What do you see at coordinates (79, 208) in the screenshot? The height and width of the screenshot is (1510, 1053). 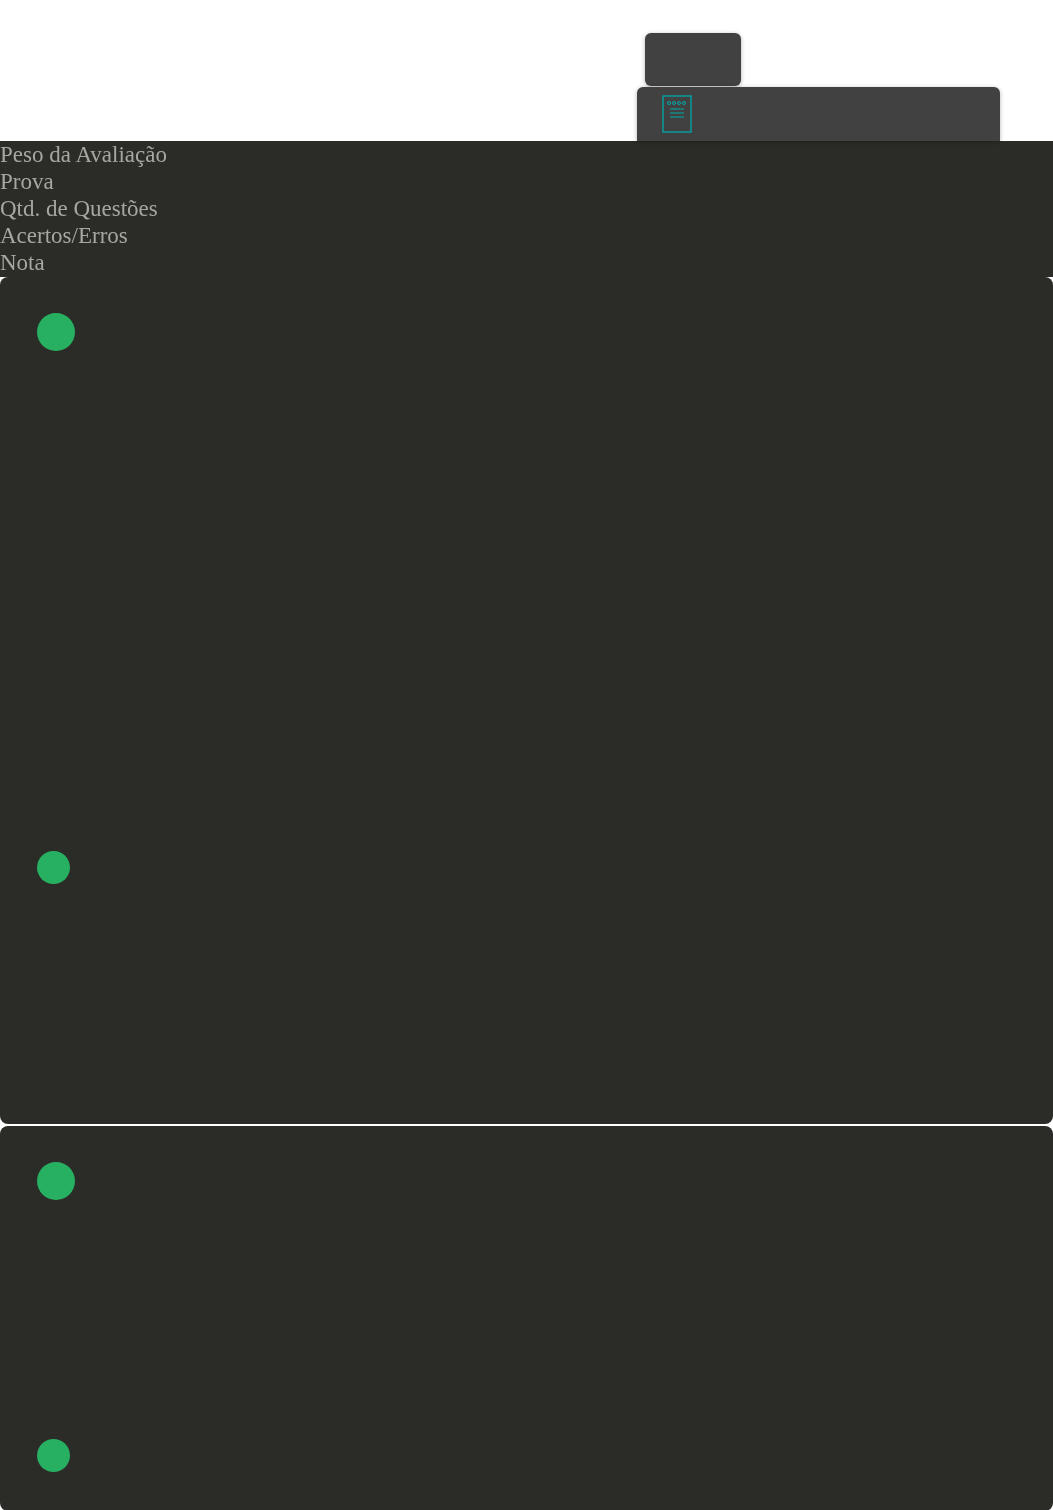 I see `column-label: Qtd. de Questões` at bounding box center [79, 208].